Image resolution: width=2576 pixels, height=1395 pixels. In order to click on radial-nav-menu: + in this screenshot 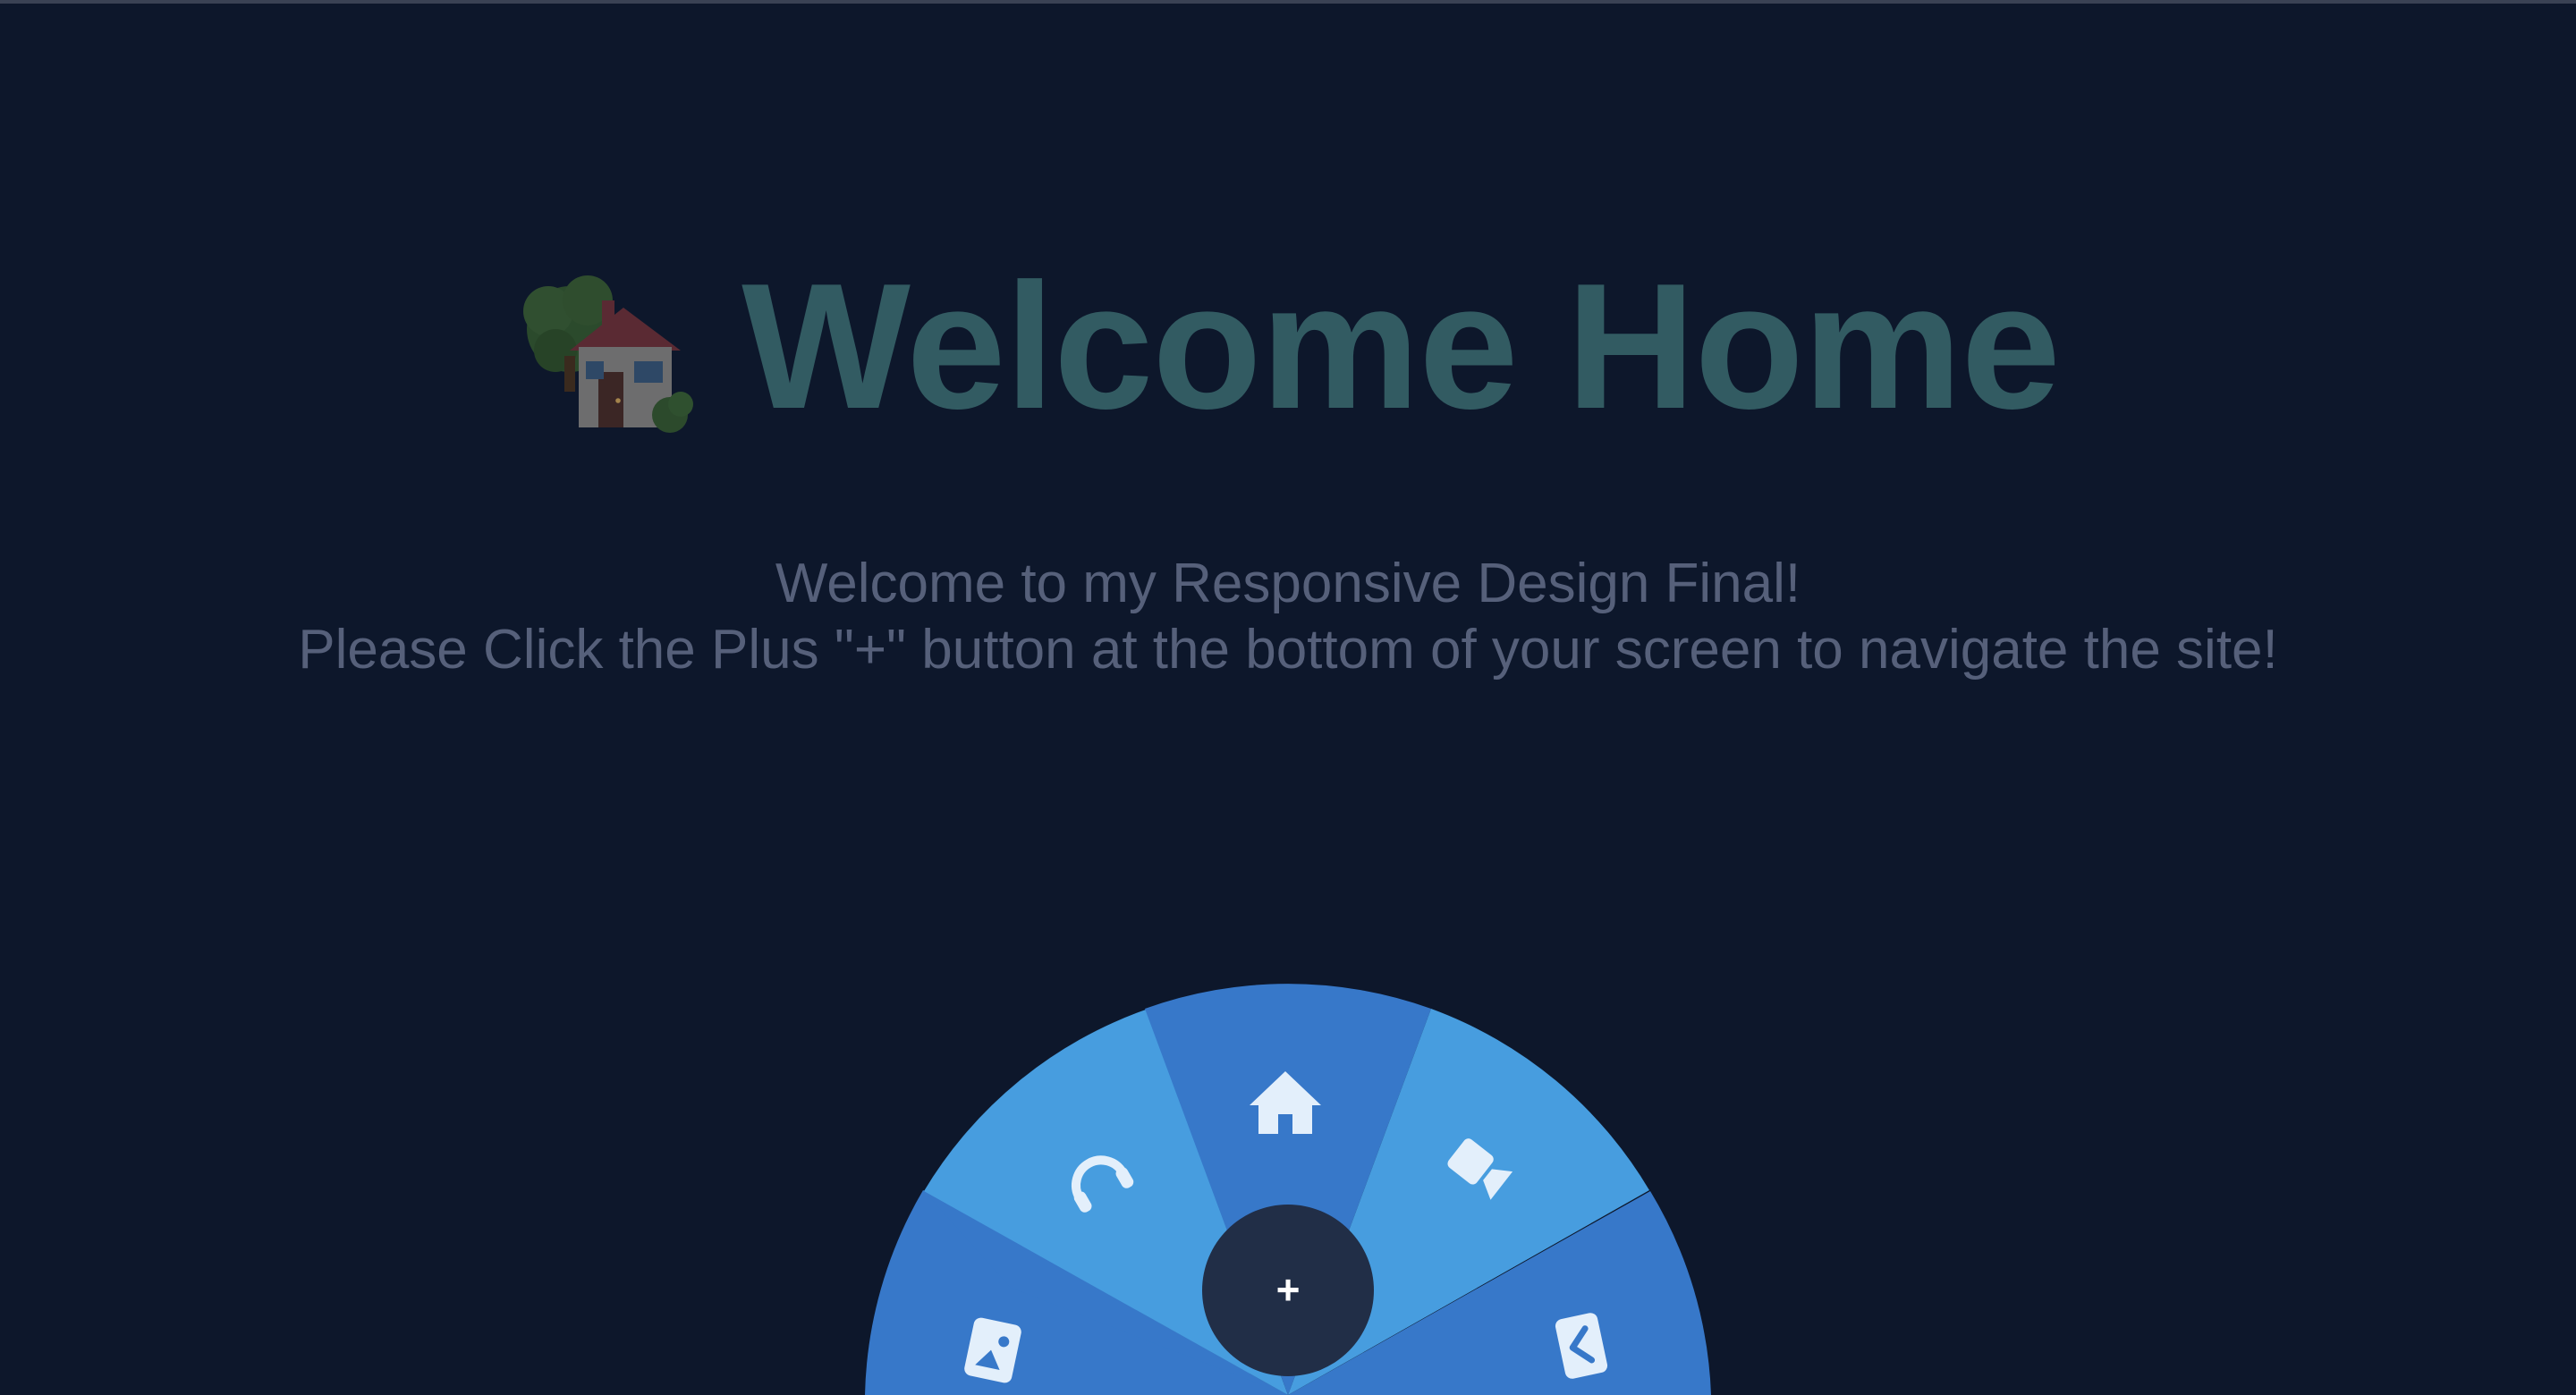, I will do `click(1288, 1189)`.